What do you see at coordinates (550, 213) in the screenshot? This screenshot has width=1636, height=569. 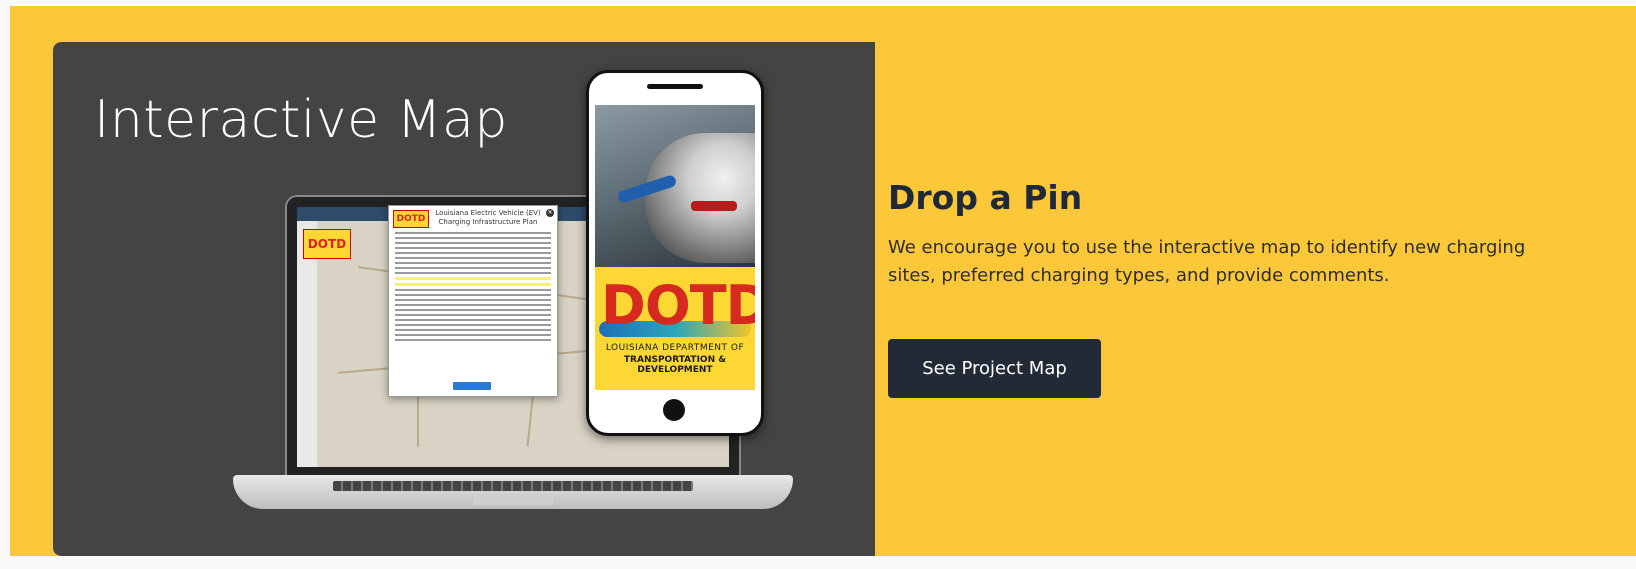 I see `close-icon: ✕` at bounding box center [550, 213].